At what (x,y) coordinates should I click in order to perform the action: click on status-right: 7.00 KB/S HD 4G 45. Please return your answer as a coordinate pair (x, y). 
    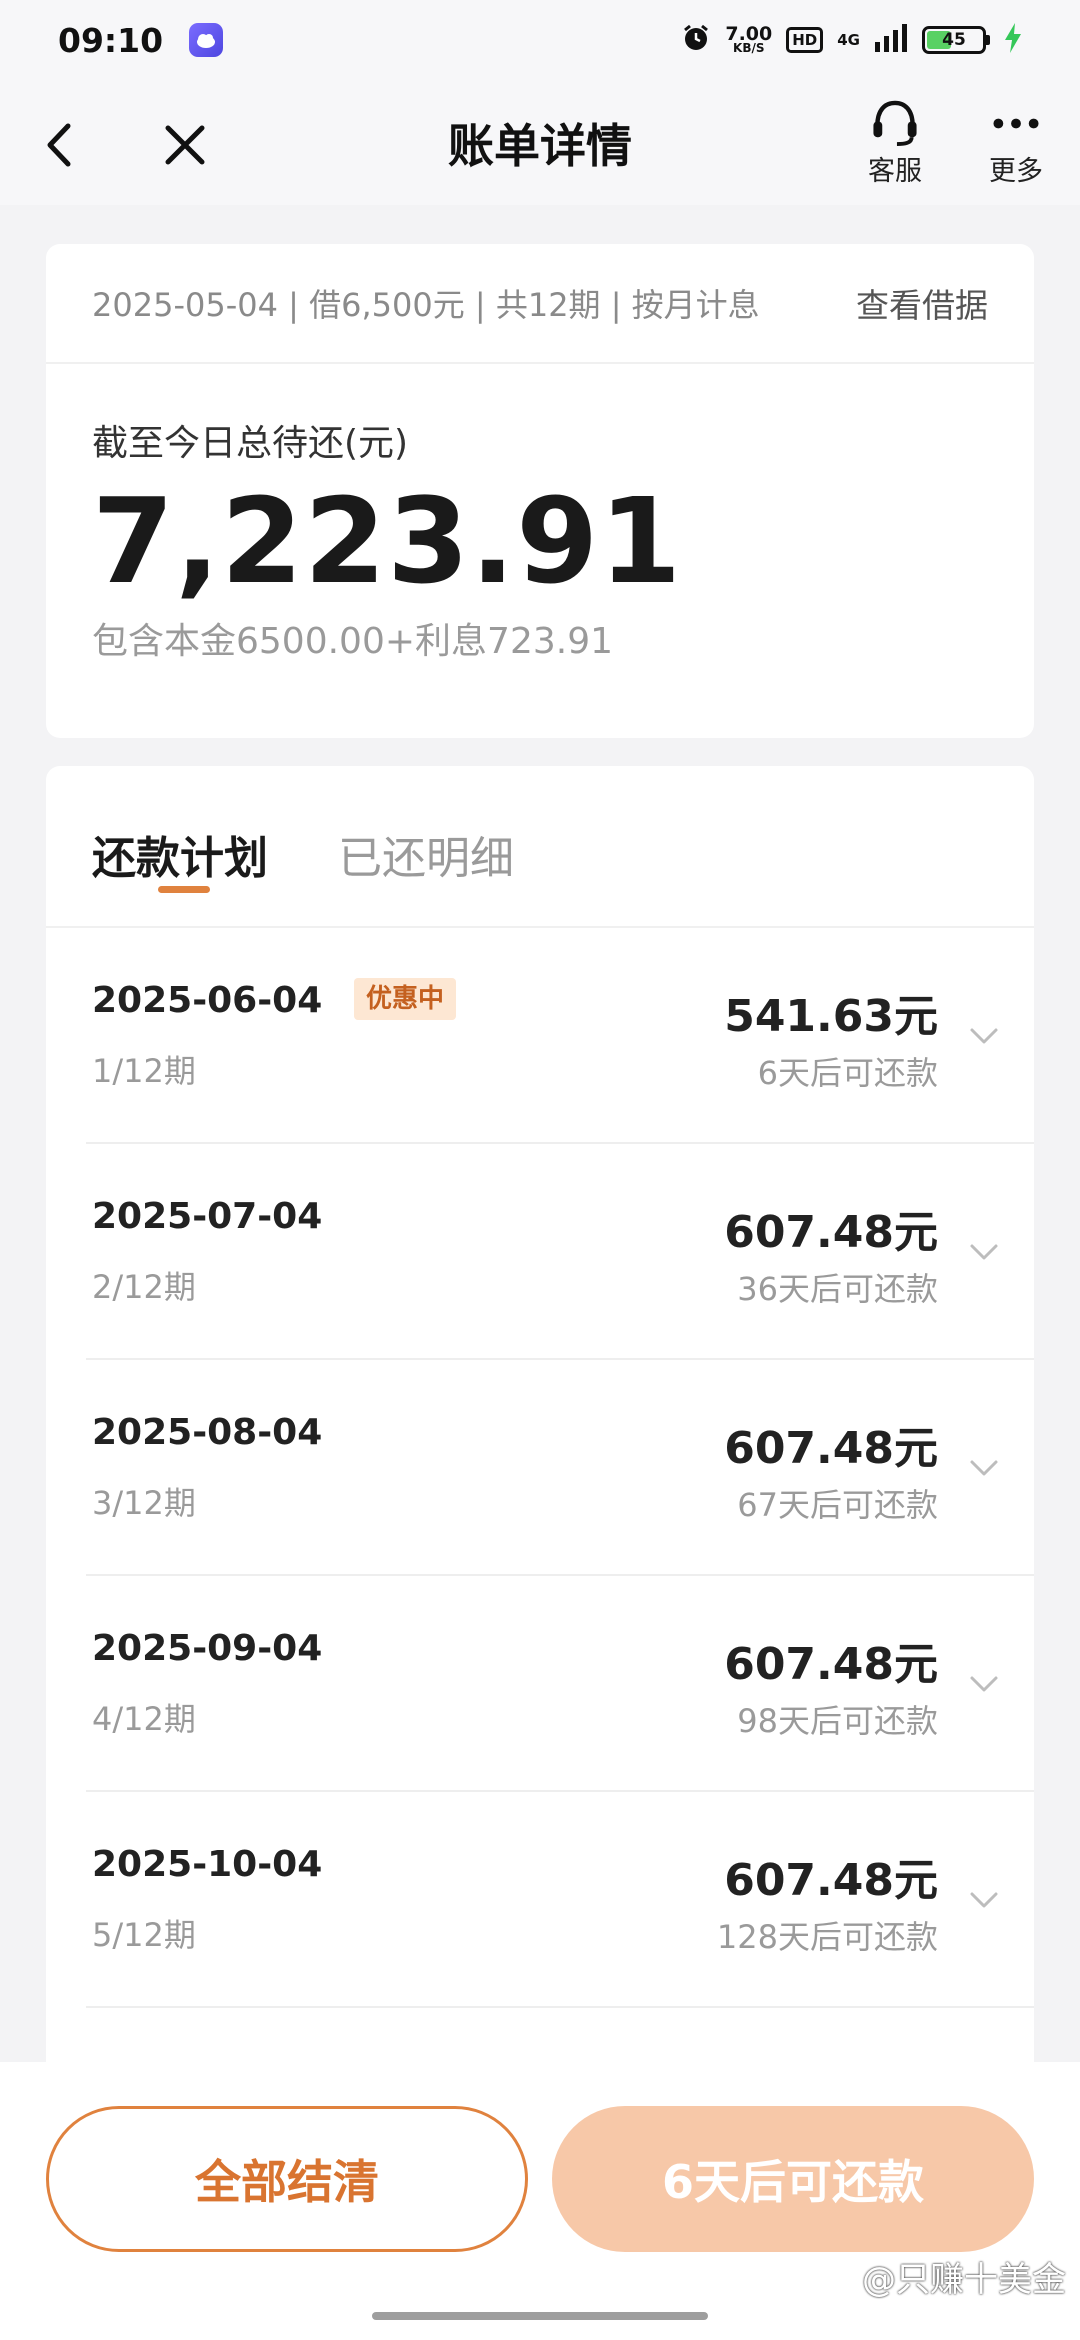
    Looking at the image, I should click on (851, 40).